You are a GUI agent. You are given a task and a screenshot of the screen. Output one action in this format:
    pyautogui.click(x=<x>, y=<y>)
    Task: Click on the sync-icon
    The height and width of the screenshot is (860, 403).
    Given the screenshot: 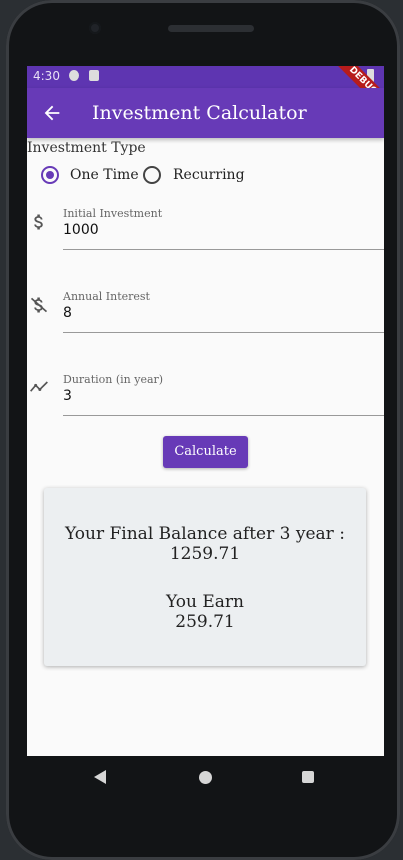 What is the action you would take?
    pyautogui.click(x=74, y=75)
    